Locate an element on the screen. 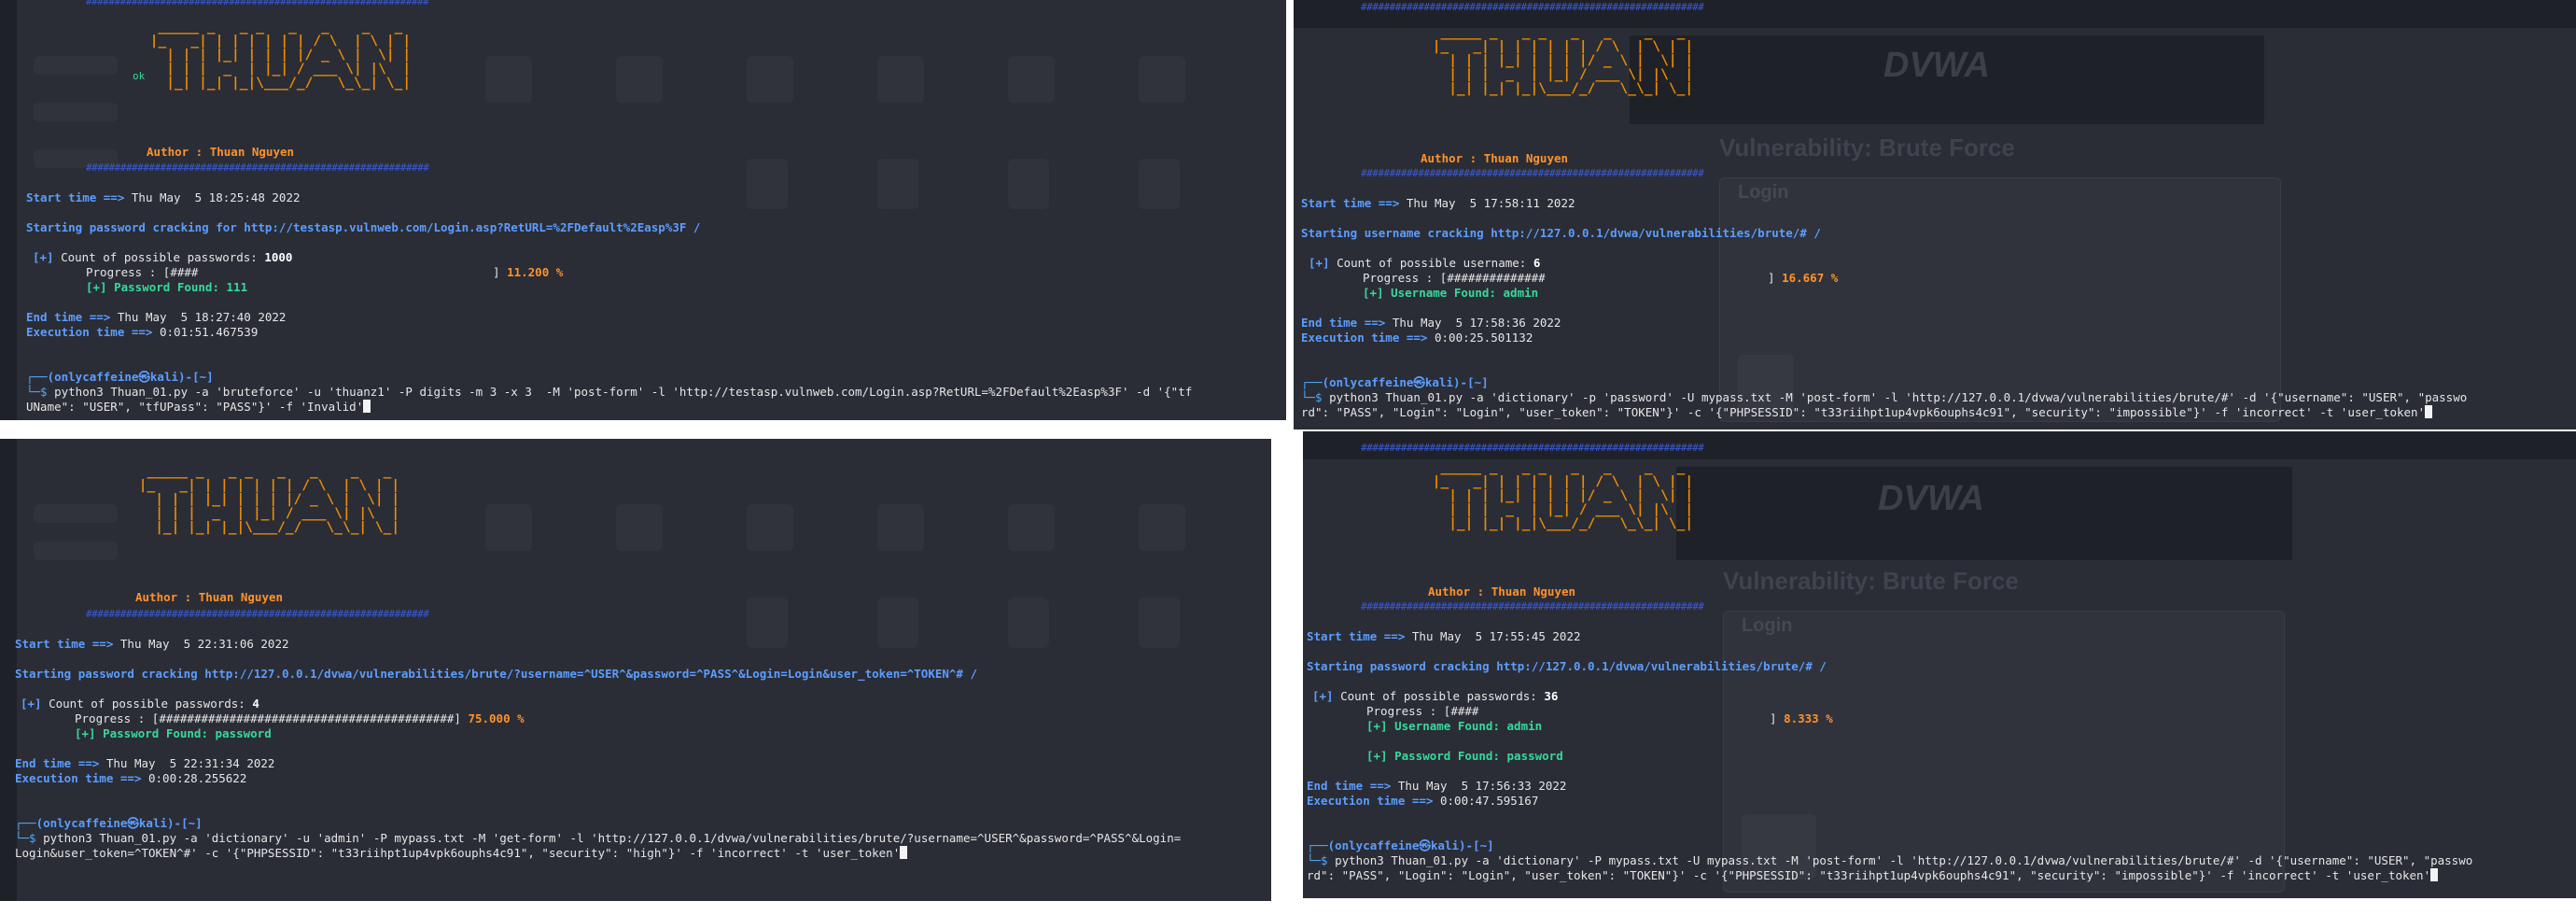 This screenshot has height=915, width=2576. progress-line: Progress : [############## is located at coordinates (1454, 278).